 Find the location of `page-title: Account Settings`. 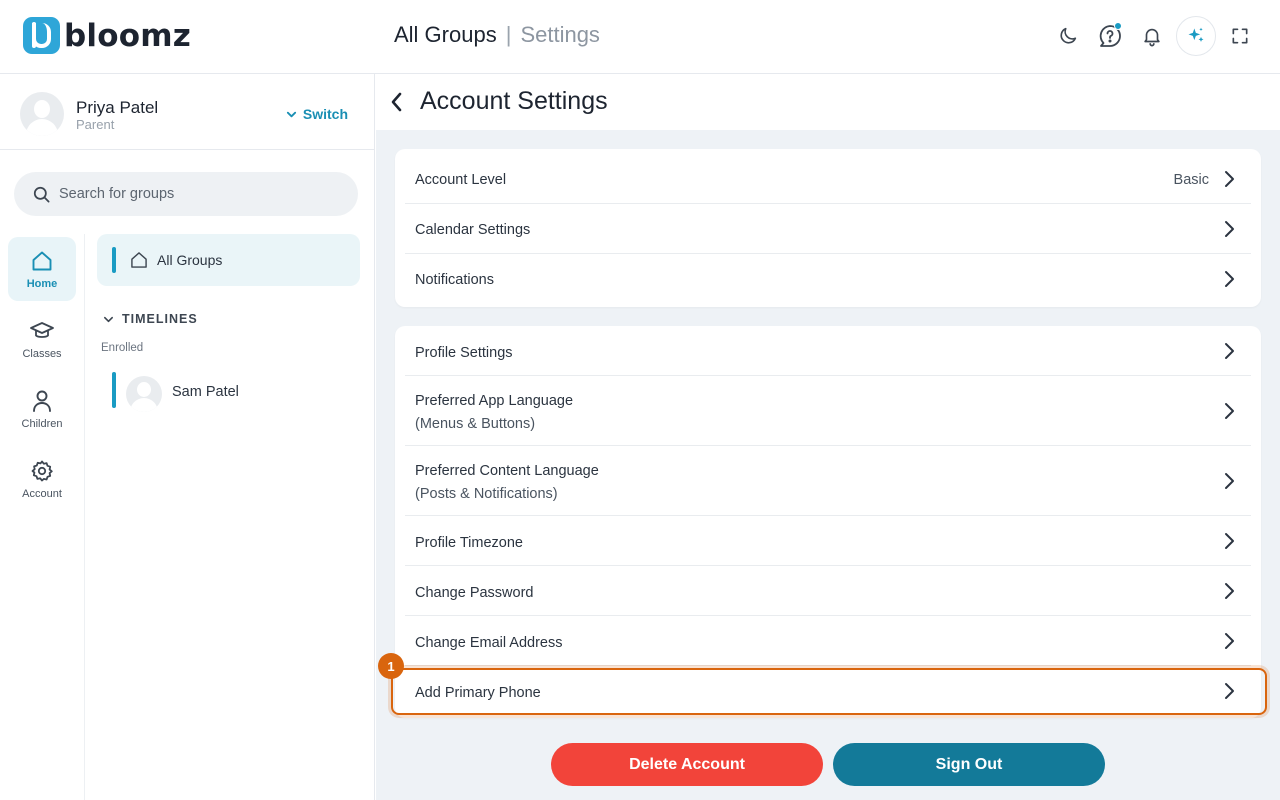

page-title: Account Settings is located at coordinates (514, 101).